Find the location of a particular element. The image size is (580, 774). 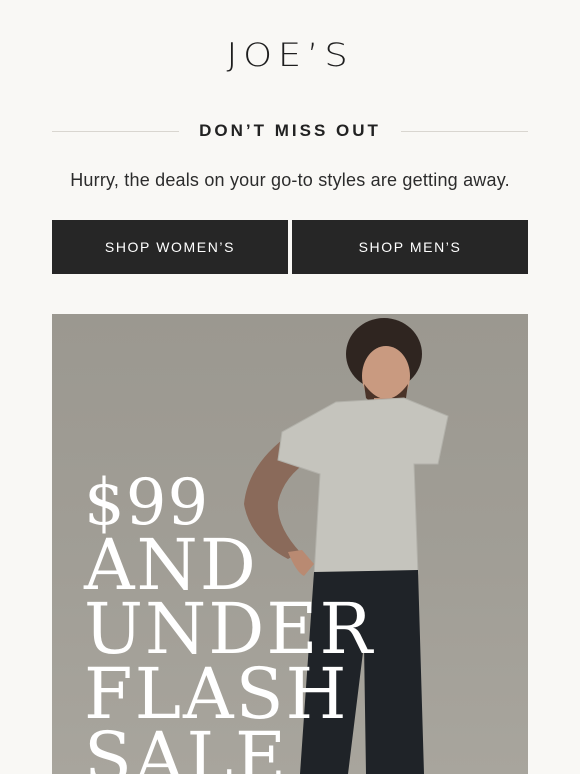

shop-mens-button: SHOP MEN’S is located at coordinates (410, 247).